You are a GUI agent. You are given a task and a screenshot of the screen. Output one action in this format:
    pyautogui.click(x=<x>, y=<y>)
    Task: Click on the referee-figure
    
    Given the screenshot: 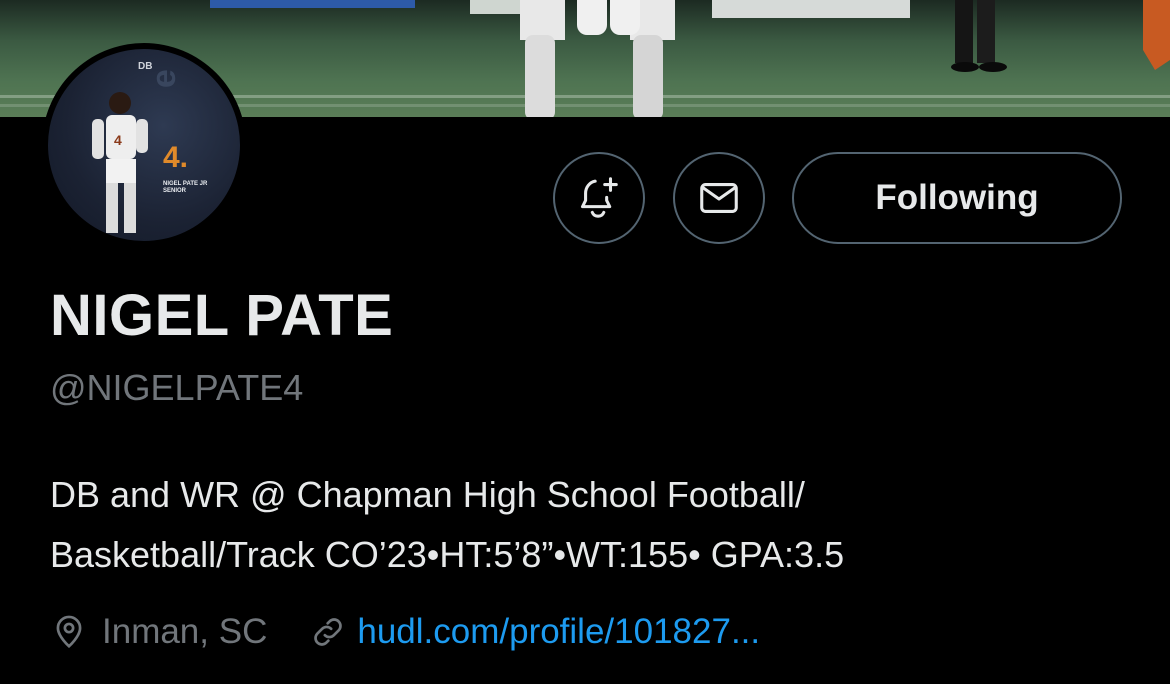 What is the action you would take?
    pyautogui.click(x=979, y=36)
    